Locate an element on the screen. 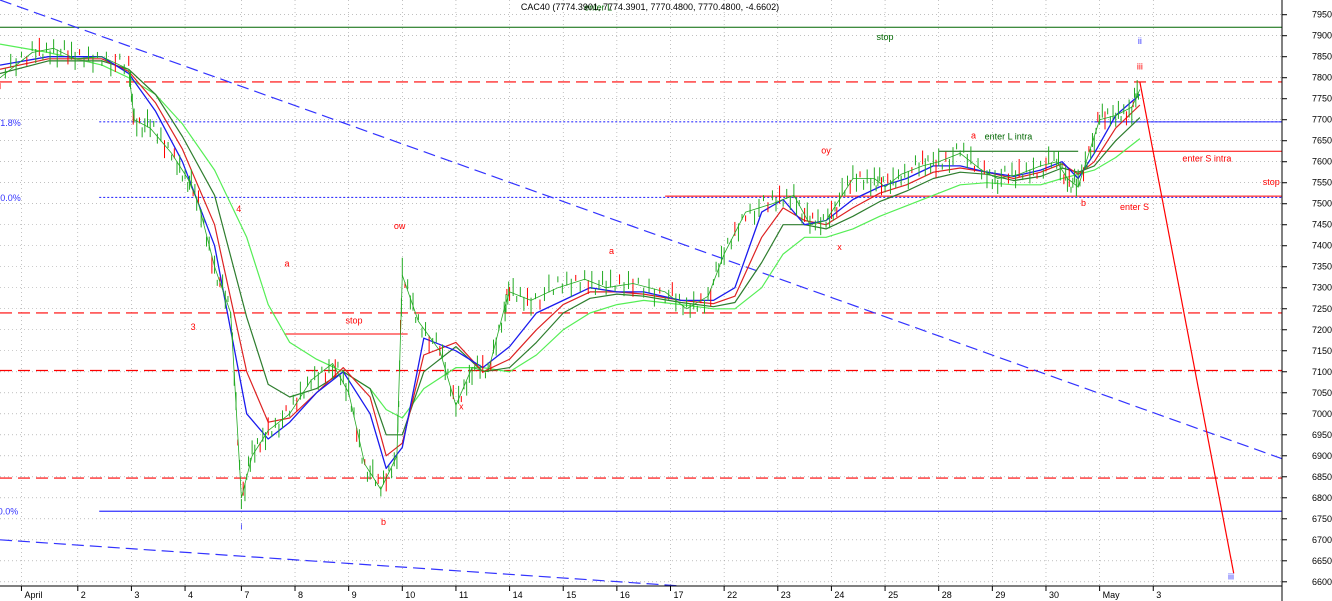 This screenshot has width=1332, height=601. x-tick-label: 4 is located at coordinates (190, 595).